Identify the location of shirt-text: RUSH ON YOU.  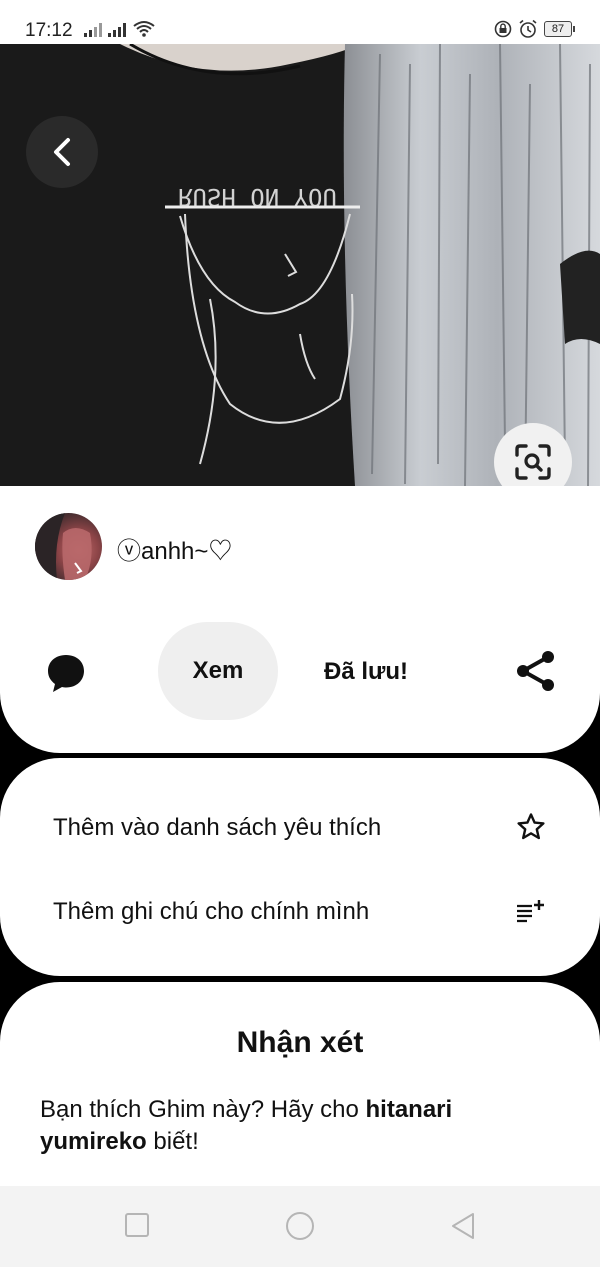
(257, 197).